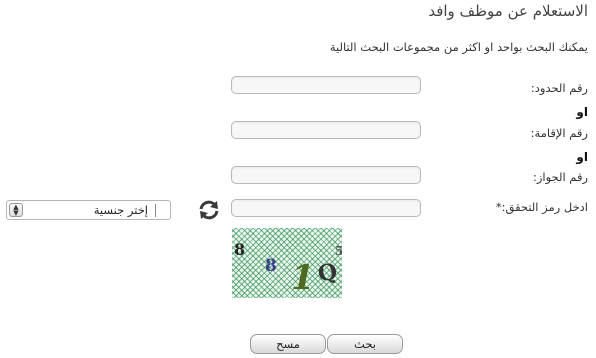 This screenshot has height=358, width=596. What do you see at coordinates (303, 278) in the screenshot?
I see `captcha-char: 1` at bounding box center [303, 278].